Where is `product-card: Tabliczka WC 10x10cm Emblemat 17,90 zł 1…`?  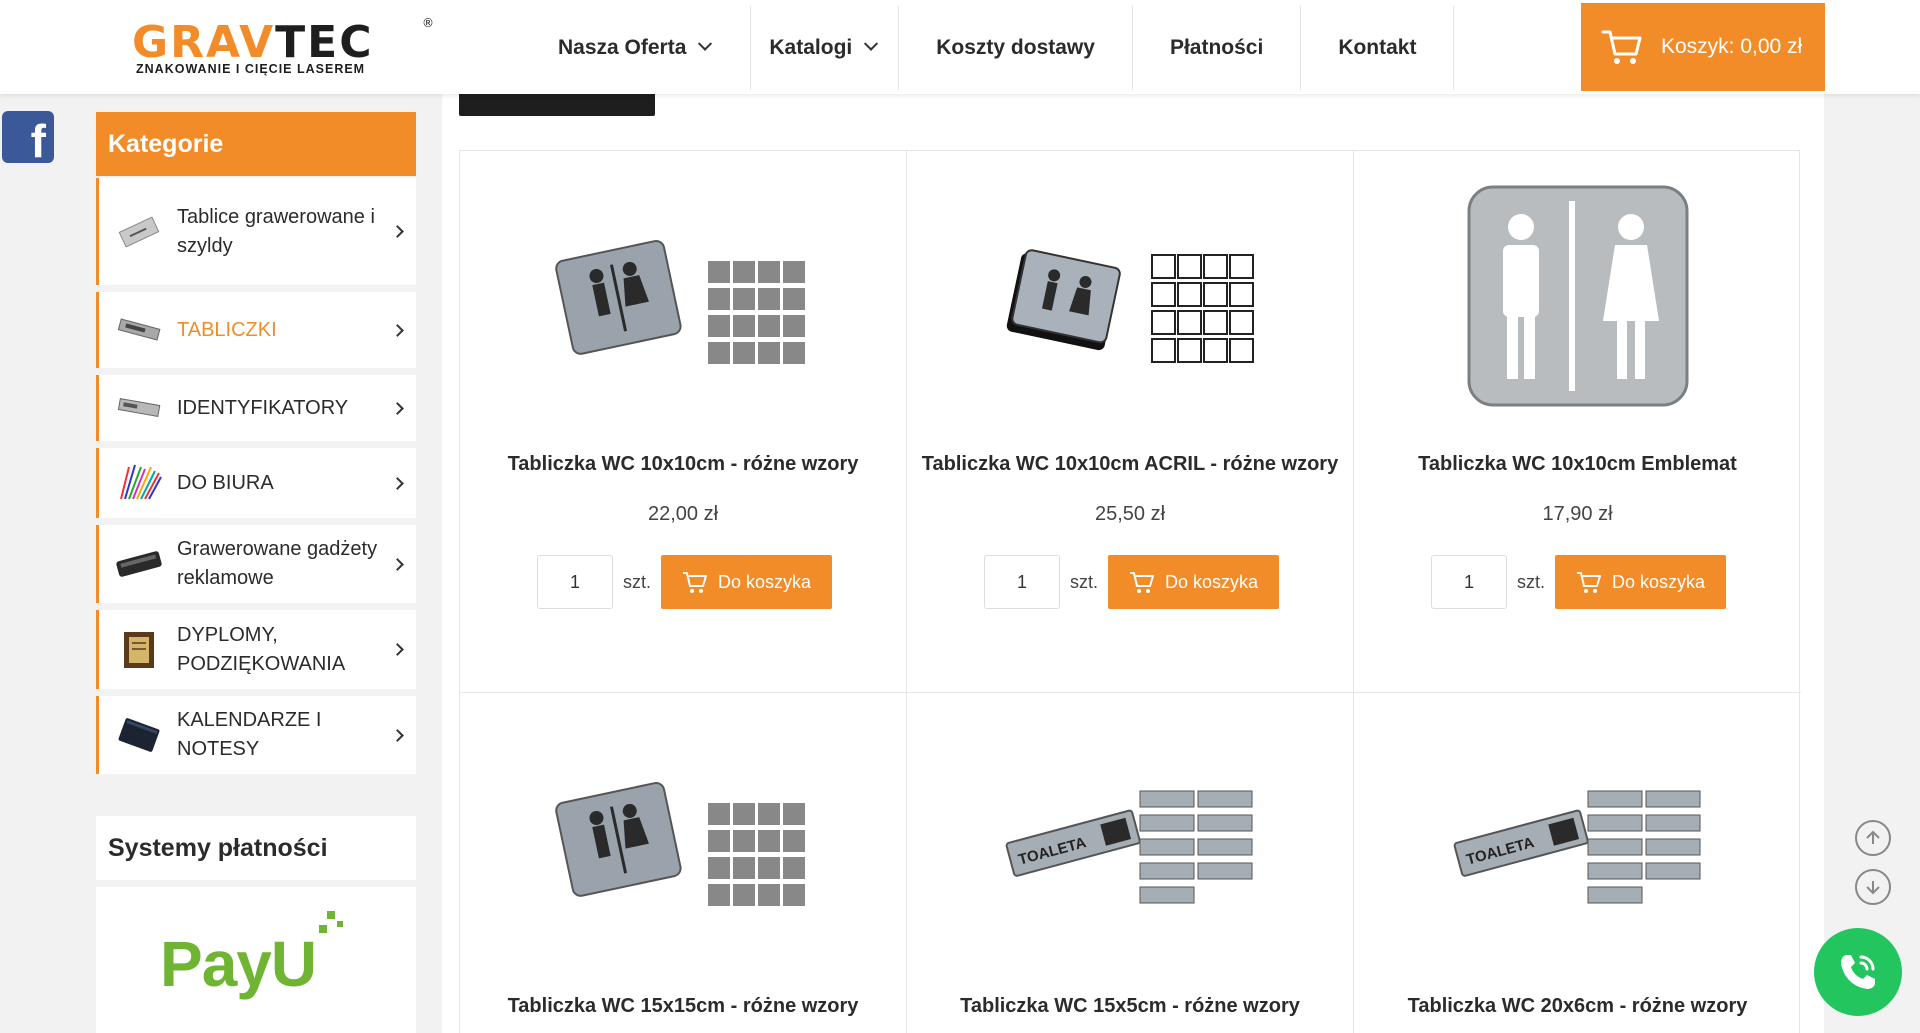
product-card: Tabliczka WC 10x10cm Emblemat 17,90 zł 1… is located at coordinates (1577, 422).